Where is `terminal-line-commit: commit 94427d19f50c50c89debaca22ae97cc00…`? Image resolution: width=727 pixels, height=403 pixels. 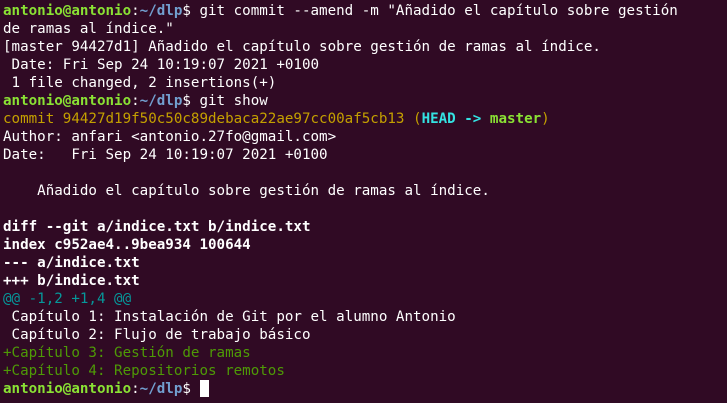
terminal-line-commit: commit 94427d19f50c50c89debaca22ae97cc00… is located at coordinates (365, 119).